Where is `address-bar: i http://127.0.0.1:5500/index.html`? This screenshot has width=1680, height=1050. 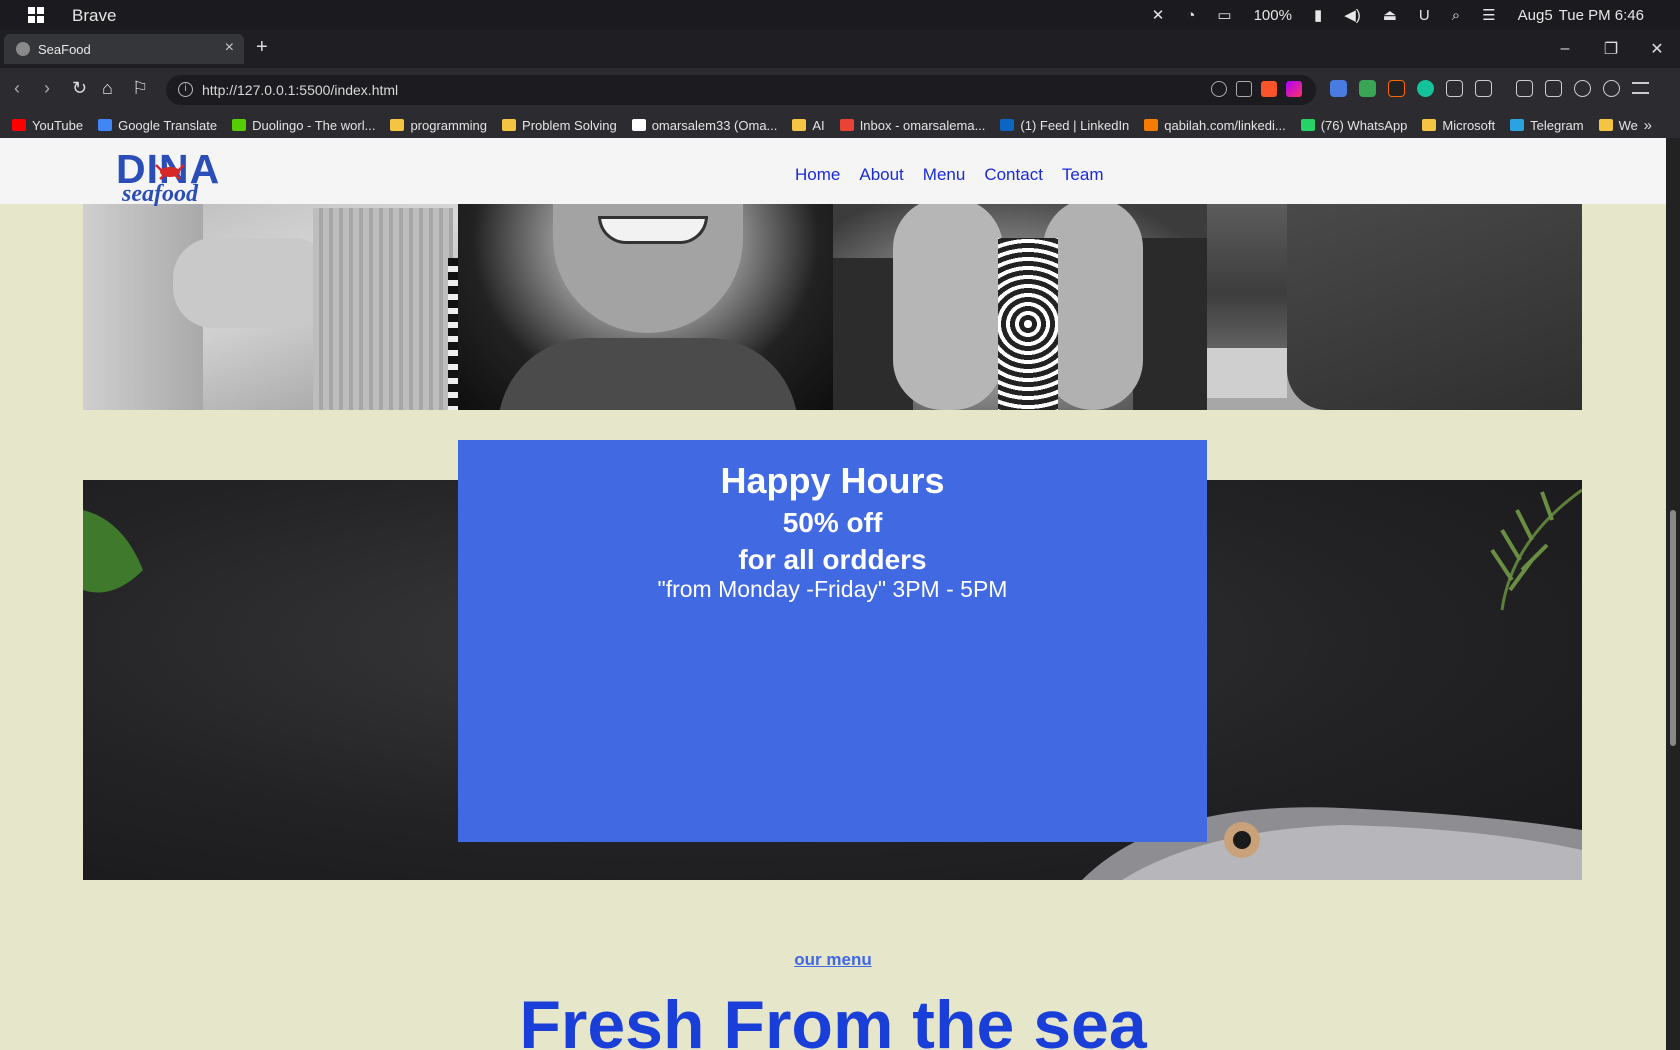
address-bar: i http://127.0.0.1:5500/index.html is located at coordinates (741, 90).